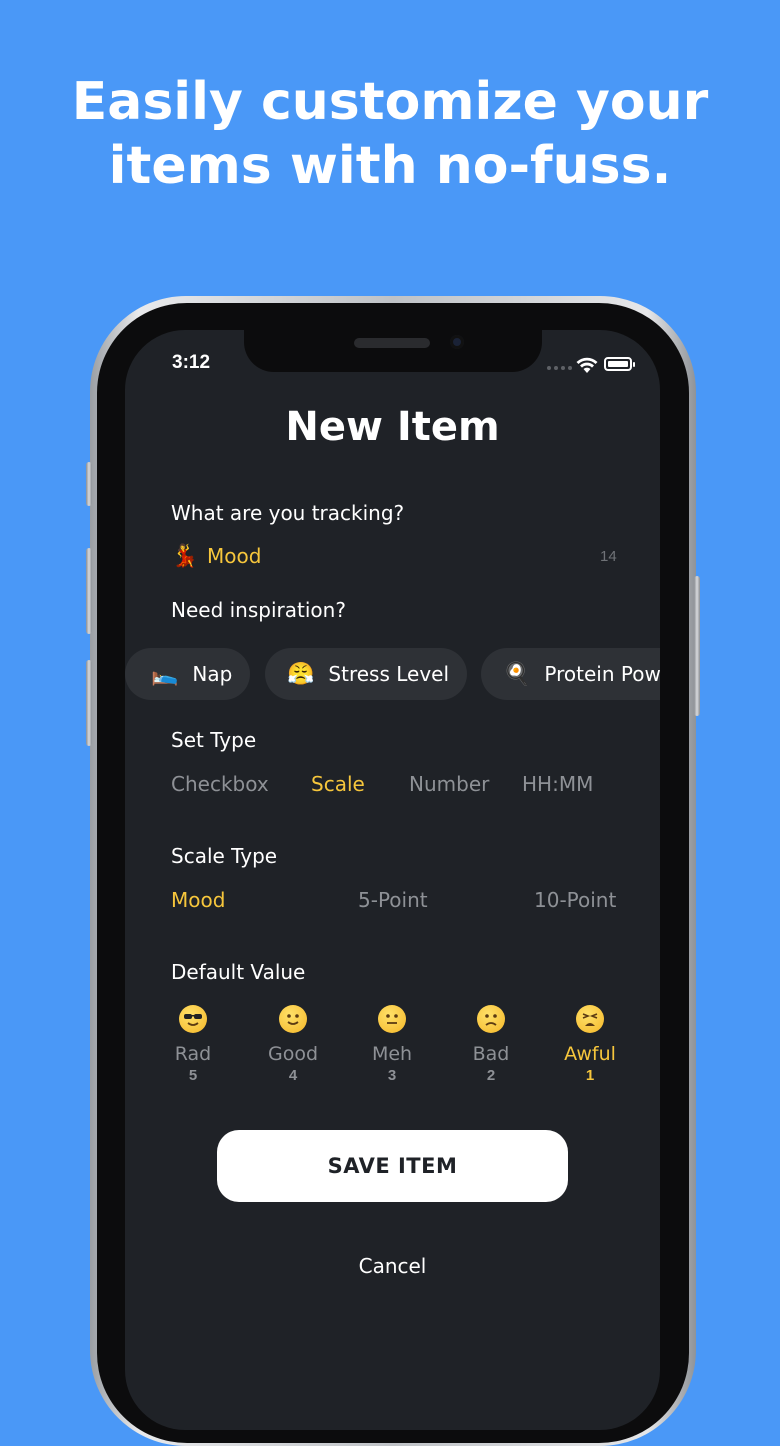 The width and height of the screenshot is (780, 1446). I want to click on scale-type-10-point: 10-Point, so click(575, 900).